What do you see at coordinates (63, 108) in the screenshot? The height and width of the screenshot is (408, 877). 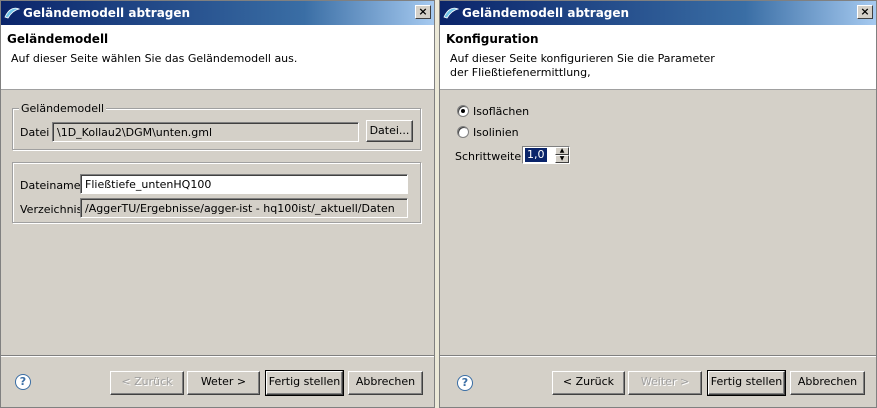 I see `gelaendemodell-group-legend: Geländemodell` at bounding box center [63, 108].